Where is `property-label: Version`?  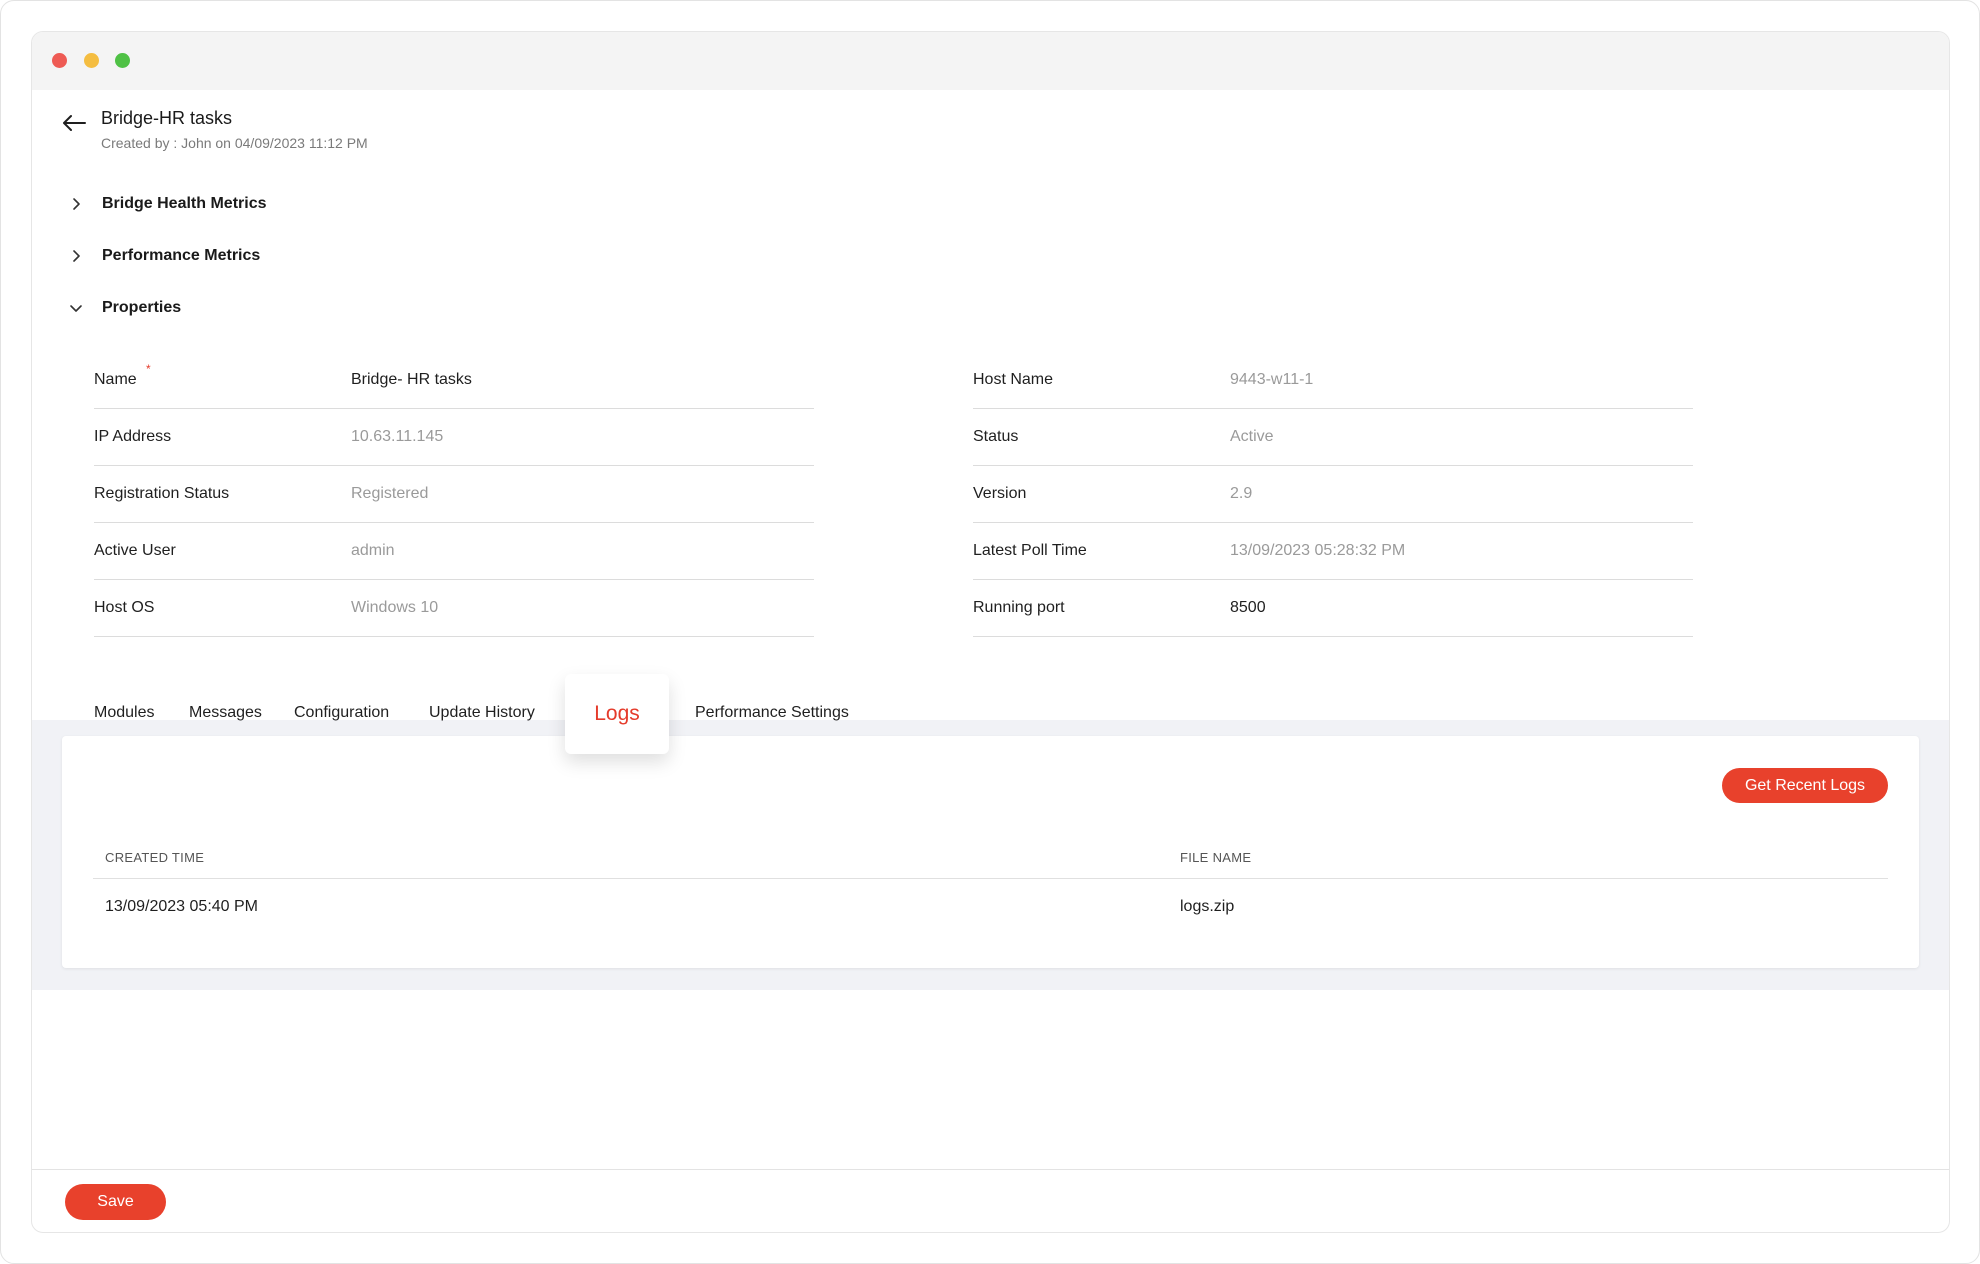 property-label: Version is located at coordinates (1000, 493).